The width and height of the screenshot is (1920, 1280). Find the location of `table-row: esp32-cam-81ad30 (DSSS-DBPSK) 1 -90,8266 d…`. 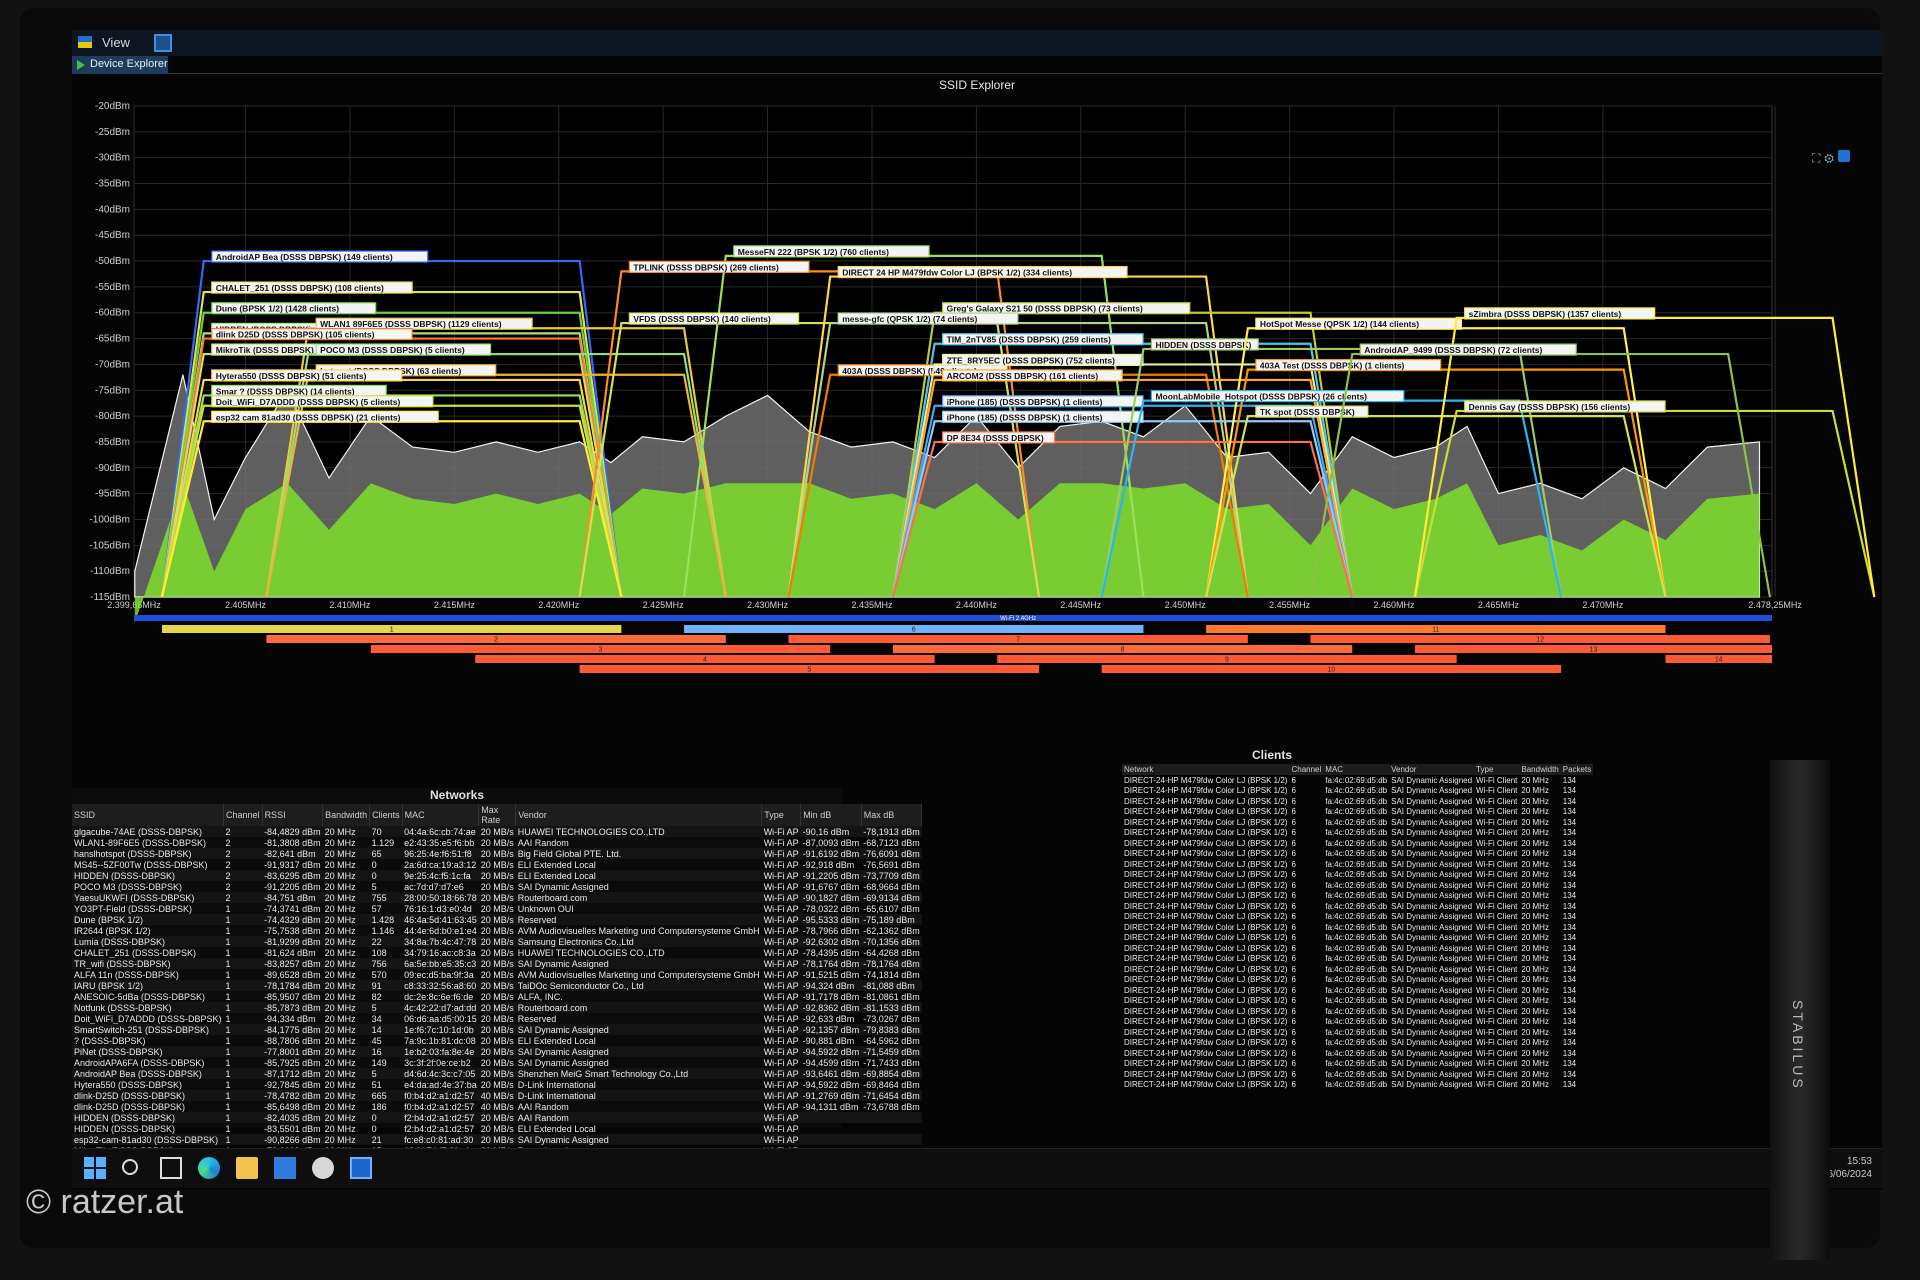

table-row: esp32-cam-81ad30 (DSSS-DBPSK) 1 -90,8266 d… is located at coordinates (497, 1139).